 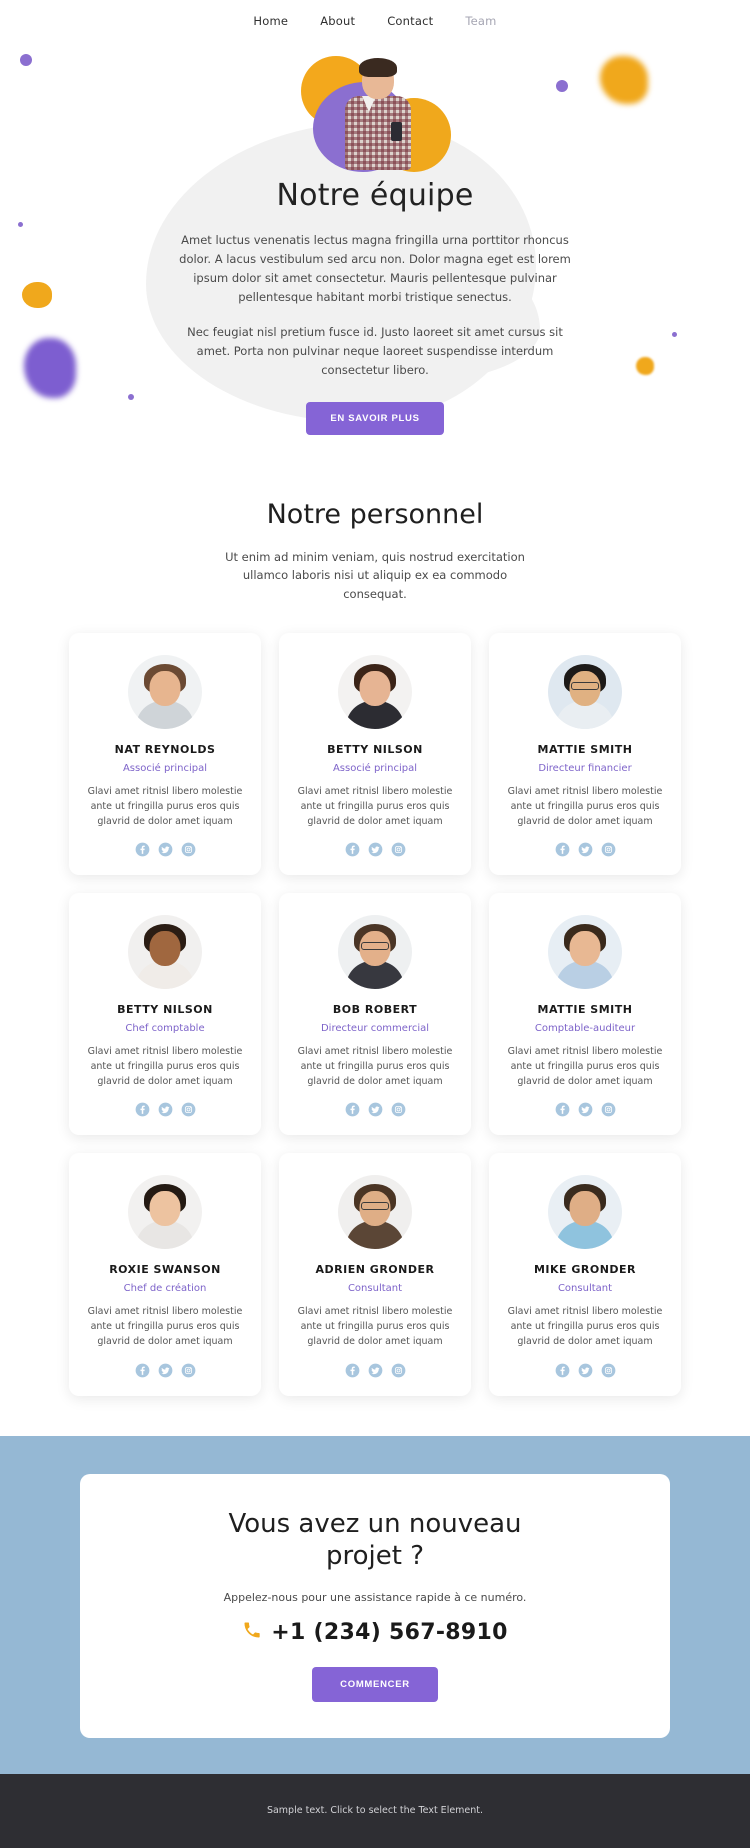 I want to click on member-role: Chef comptable, so click(x=165, y=1029).